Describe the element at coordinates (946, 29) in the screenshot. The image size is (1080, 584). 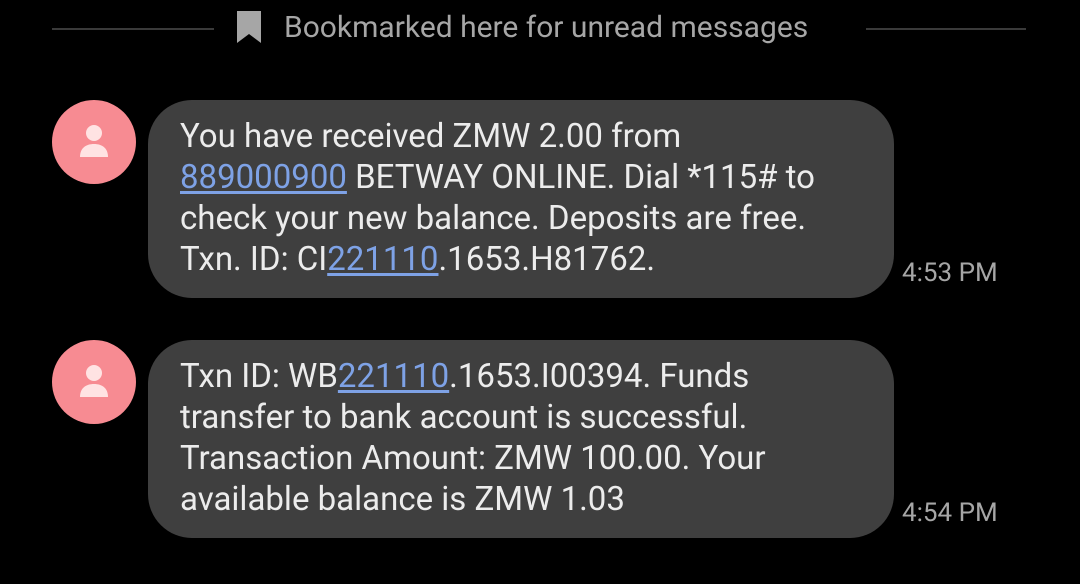
I see `divider-line-right` at that location.